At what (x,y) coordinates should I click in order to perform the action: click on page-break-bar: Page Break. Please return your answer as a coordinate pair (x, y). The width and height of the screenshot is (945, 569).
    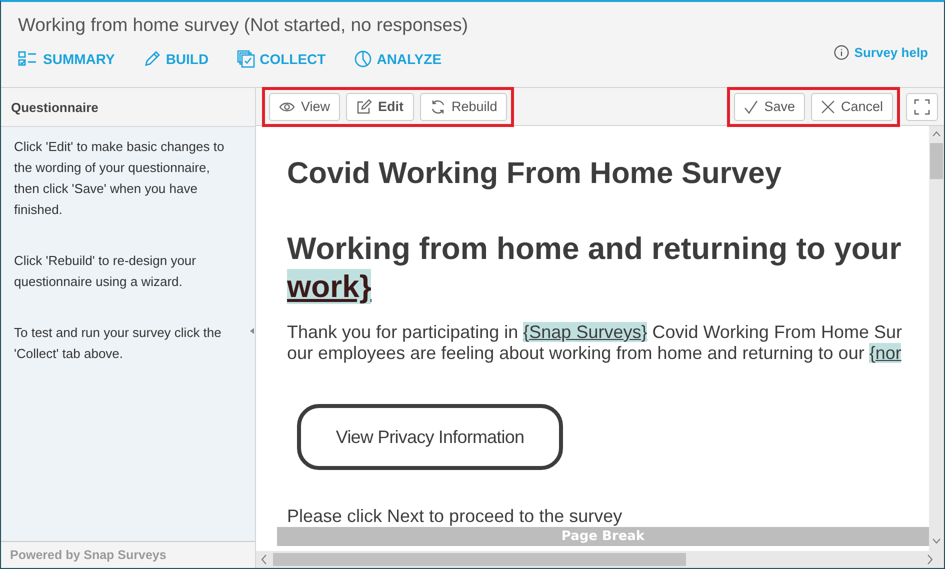
    Looking at the image, I should click on (603, 536).